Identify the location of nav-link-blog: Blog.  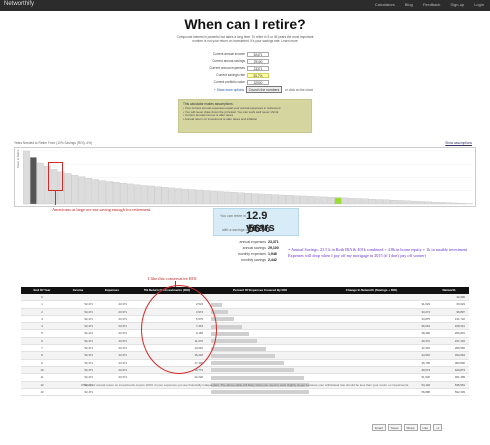
(409, 4).